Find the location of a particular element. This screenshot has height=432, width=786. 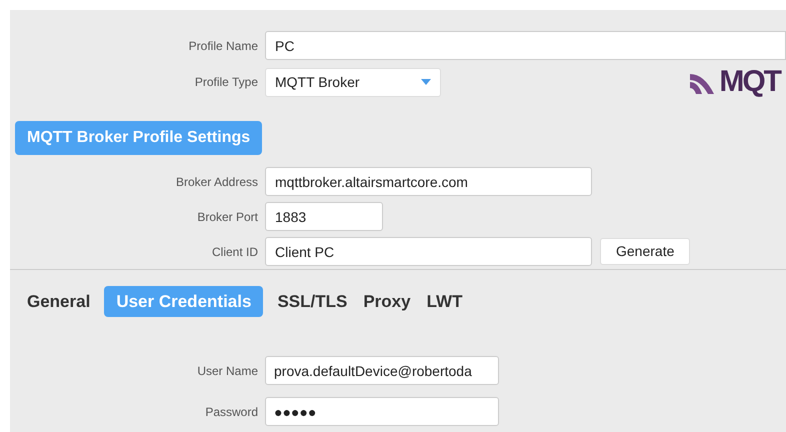

profile-type-select: MQTT Broker is located at coordinates (353, 82).